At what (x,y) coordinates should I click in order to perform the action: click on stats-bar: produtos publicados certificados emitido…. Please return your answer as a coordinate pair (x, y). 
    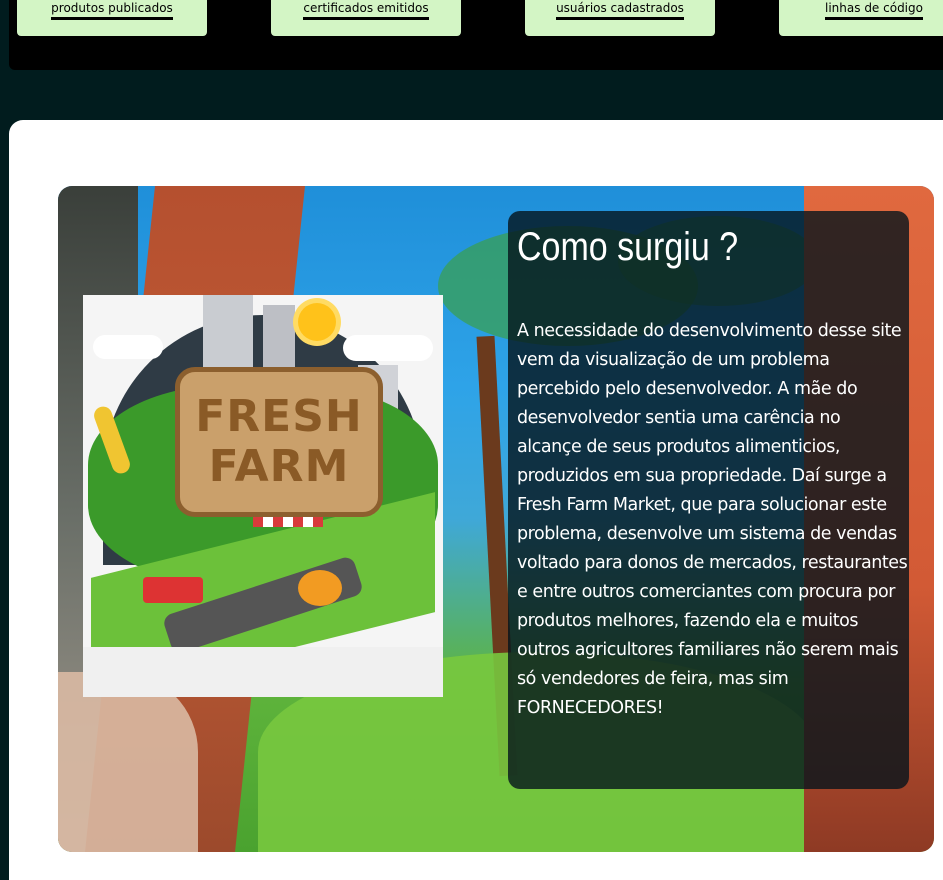
    Looking at the image, I should click on (476, 35).